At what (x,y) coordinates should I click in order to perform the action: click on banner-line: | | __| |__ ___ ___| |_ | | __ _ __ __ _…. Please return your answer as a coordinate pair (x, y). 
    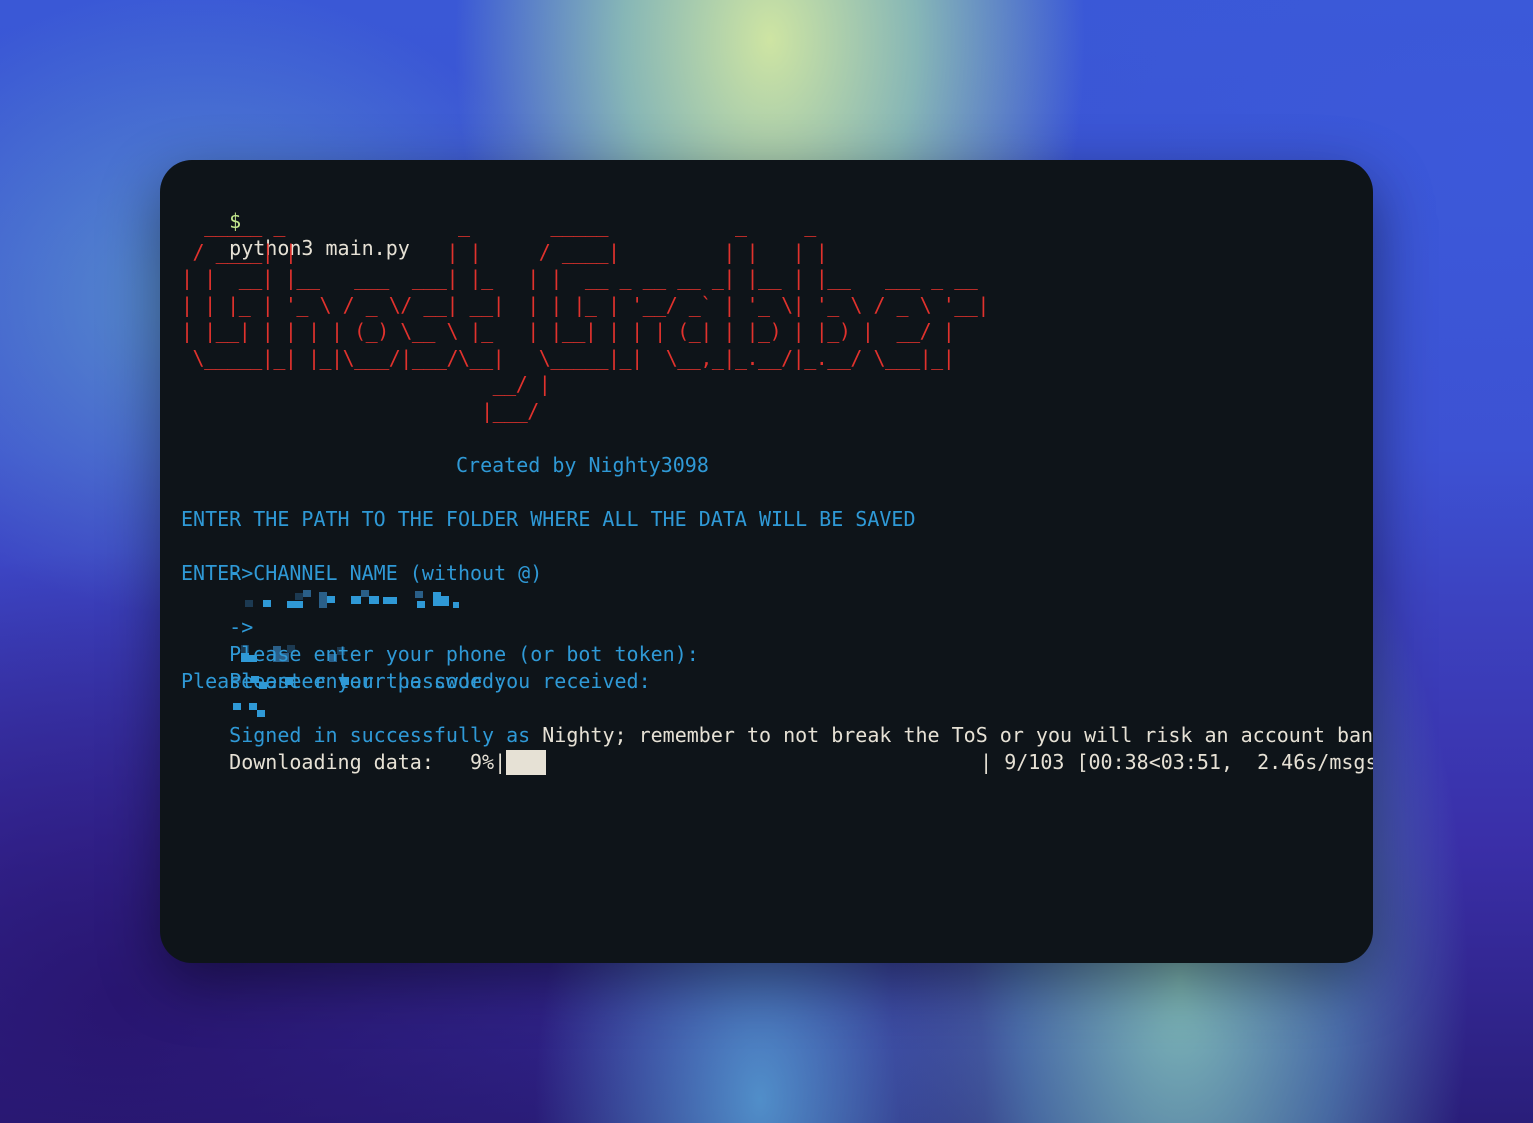
    Looking at the image, I should click on (579, 278).